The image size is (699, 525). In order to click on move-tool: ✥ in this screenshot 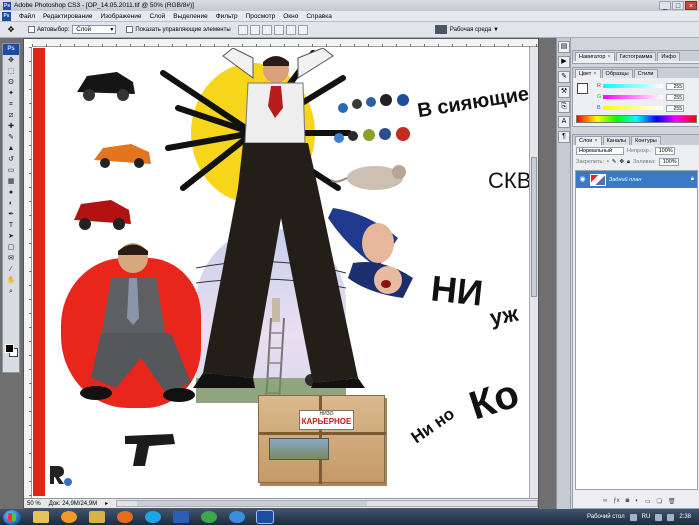, I will do `click(11, 60)`.